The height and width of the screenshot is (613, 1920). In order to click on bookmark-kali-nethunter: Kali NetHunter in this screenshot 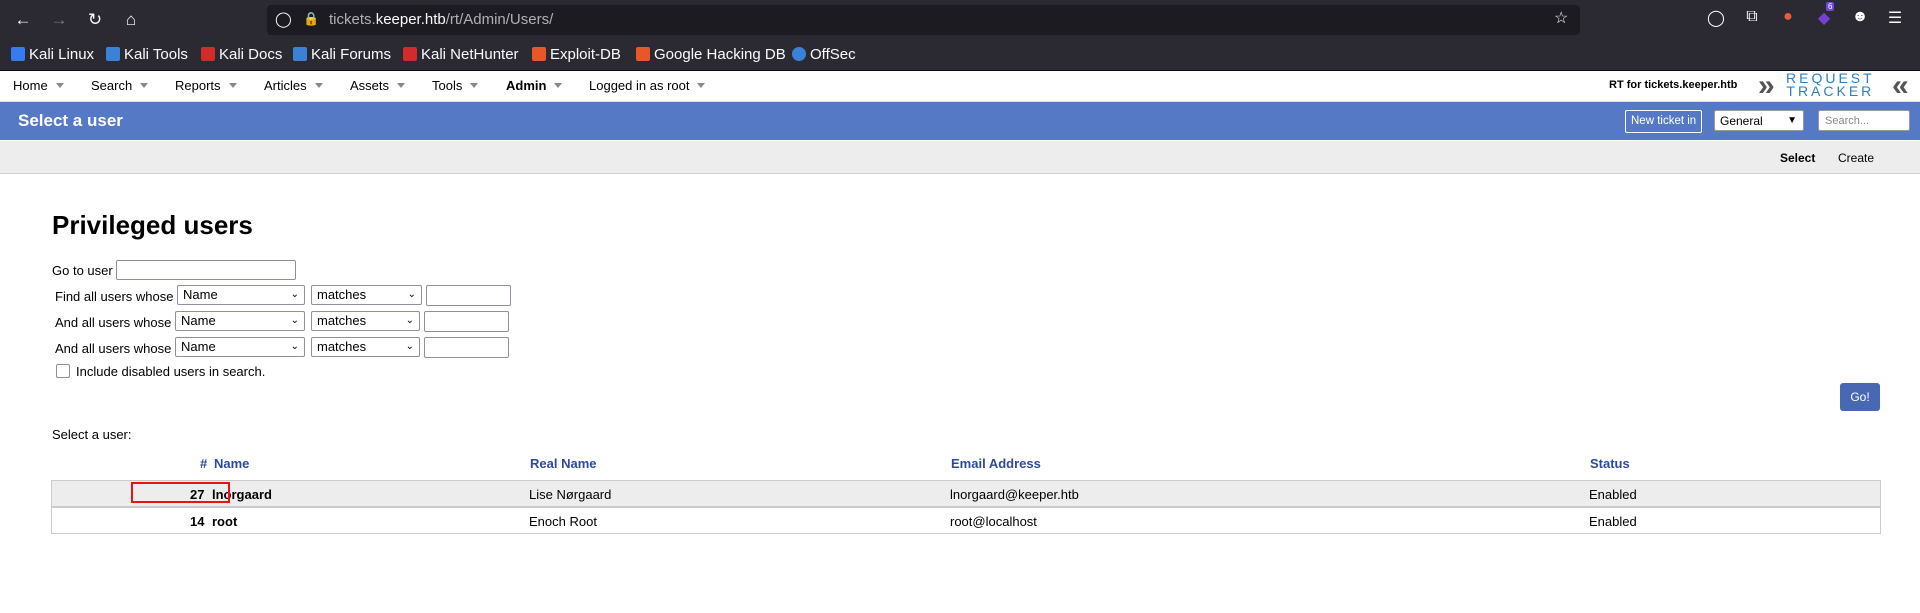, I will do `click(461, 54)`.